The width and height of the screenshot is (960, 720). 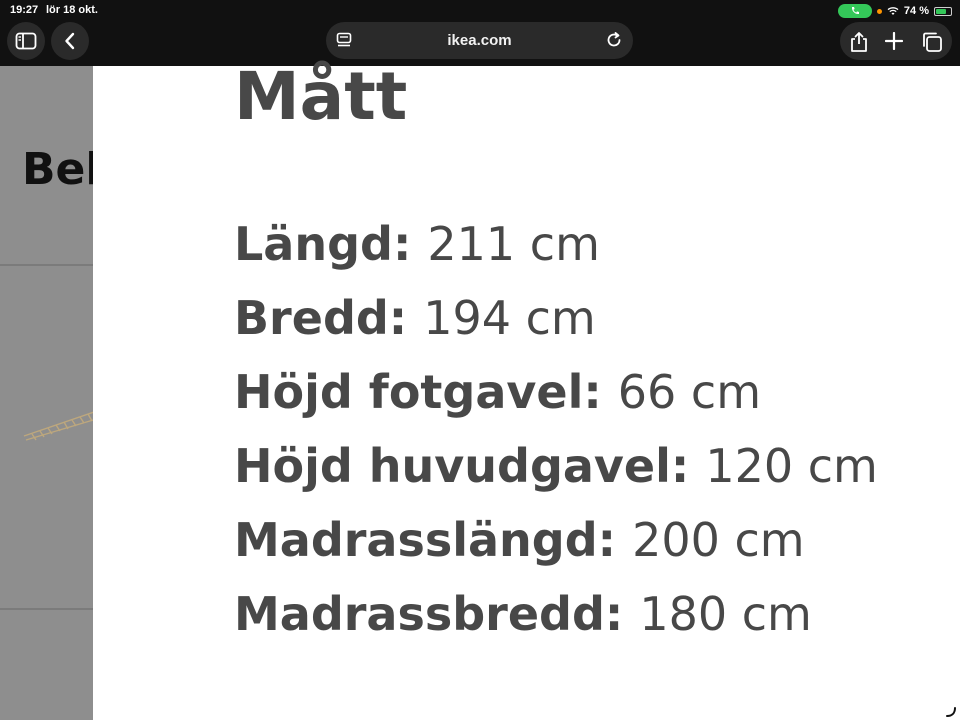 I want to click on sidebar-button, so click(x=26, y=41).